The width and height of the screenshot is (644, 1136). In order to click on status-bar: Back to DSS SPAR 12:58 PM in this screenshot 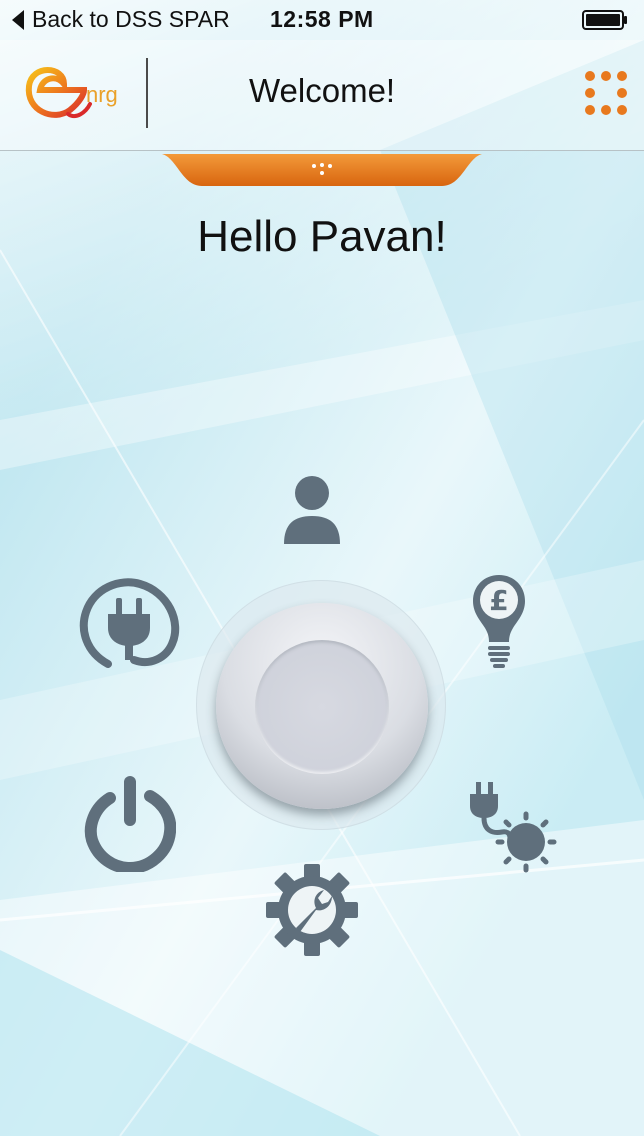, I will do `click(322, 20)`.